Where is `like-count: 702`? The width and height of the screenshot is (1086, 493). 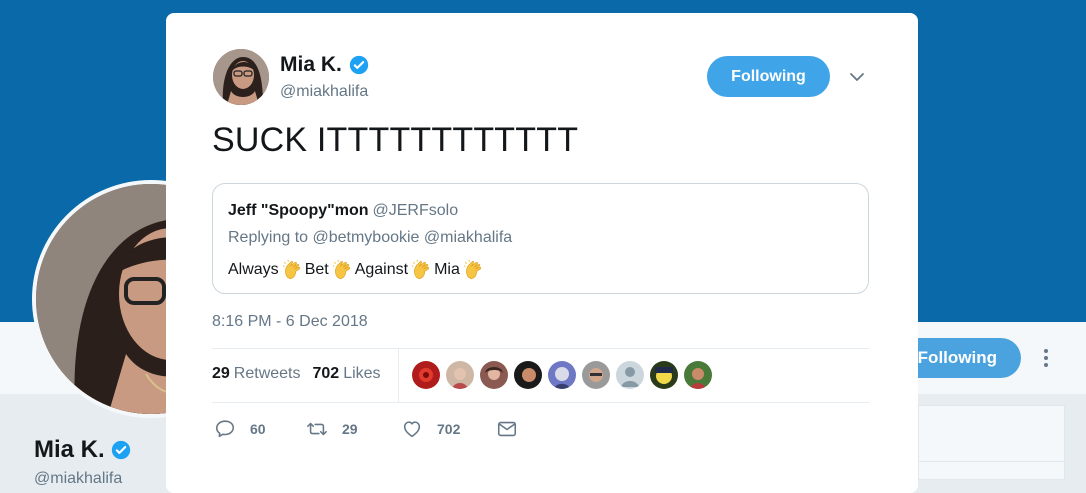
like-count: 702 is located at coordinates (449, 429).